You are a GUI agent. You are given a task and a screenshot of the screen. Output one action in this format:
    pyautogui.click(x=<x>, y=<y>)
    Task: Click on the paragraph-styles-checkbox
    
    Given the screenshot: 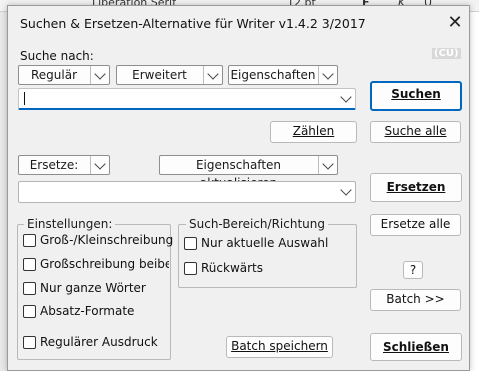 What is the action you would take?
    pyautogui.click(x=29, y=311)
    